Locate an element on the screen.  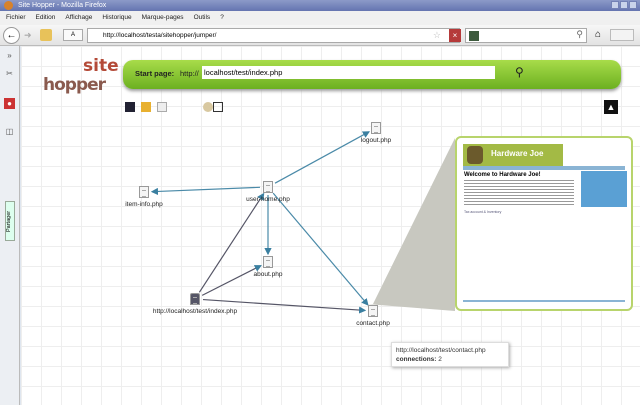
menu-affichage: Affichage is located at coordinates (78, 18).